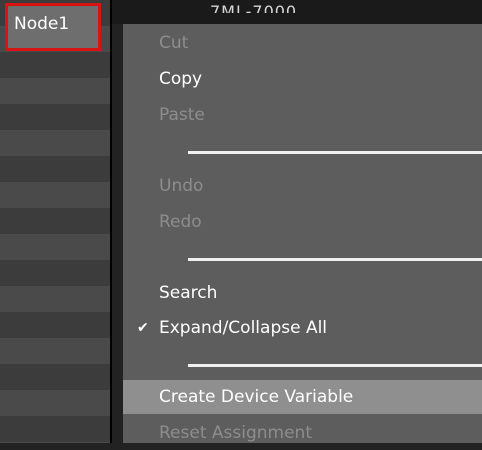 Image resolution: width=482 pixels, height=450 pixels. I want to click on menu-item-label: Expand/Collapse All, so click(243, 328).